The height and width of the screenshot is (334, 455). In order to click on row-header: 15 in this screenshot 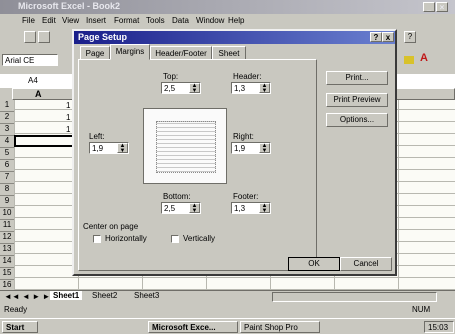, I will do `click(7, 274)`.